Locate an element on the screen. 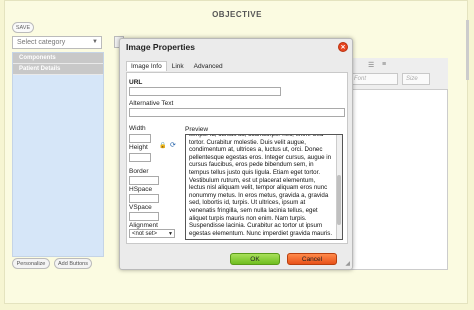 The width and height of the screenshot is (474, 310). dialog-tabs: Image Info Link Advanced is located at coordinates (177, 66).